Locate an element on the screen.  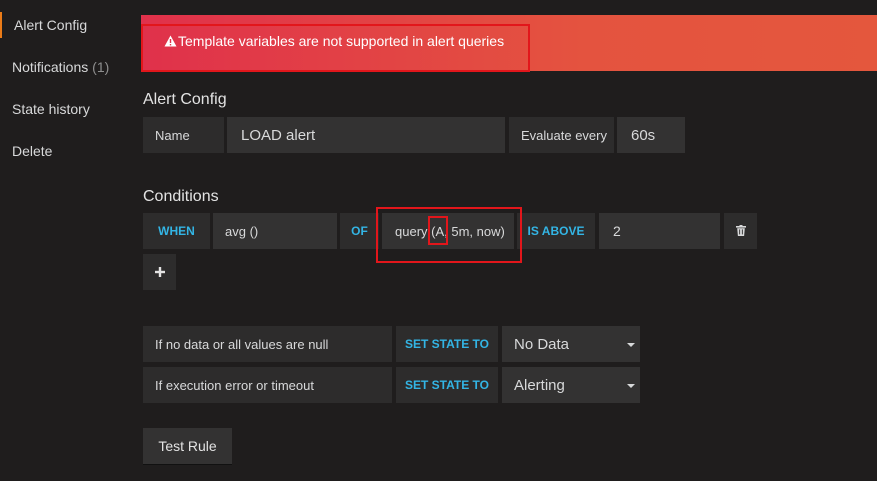
query-ref: A is located at coordinates (439, 231).